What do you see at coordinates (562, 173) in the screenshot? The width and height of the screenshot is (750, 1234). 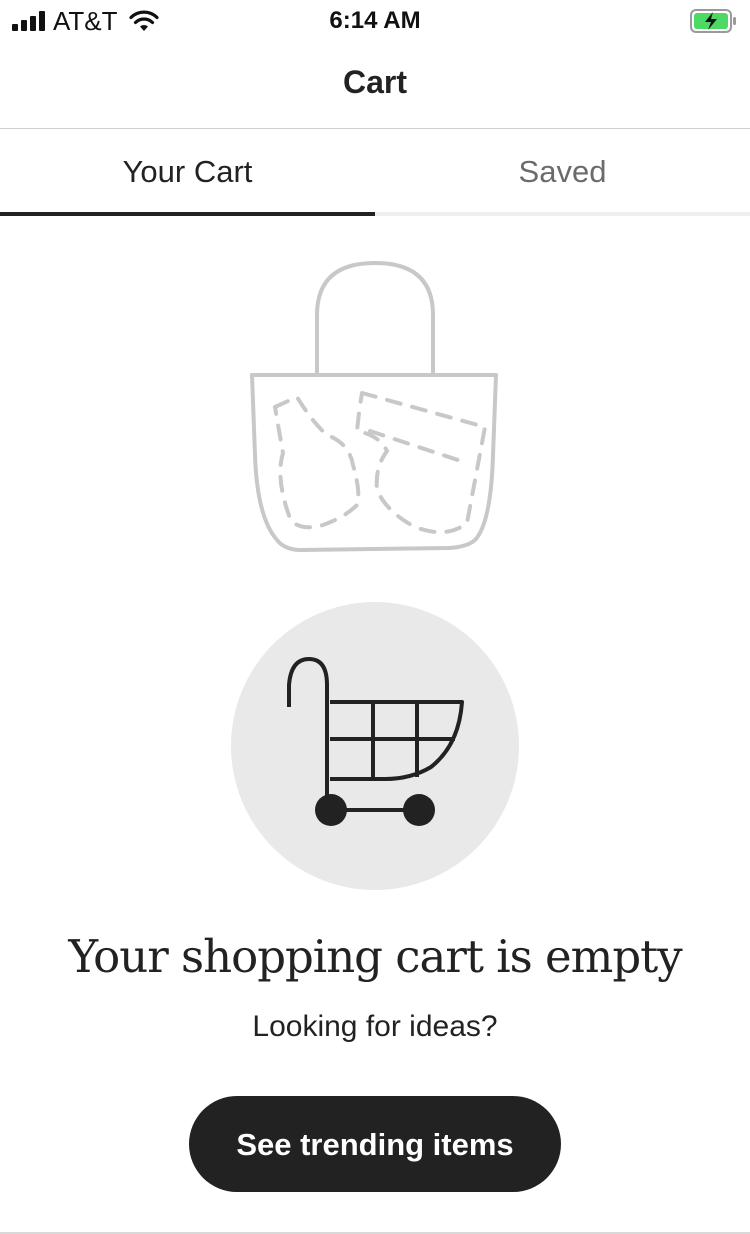 I see `tab-saved: Saved` at bounding box center [562, 173].